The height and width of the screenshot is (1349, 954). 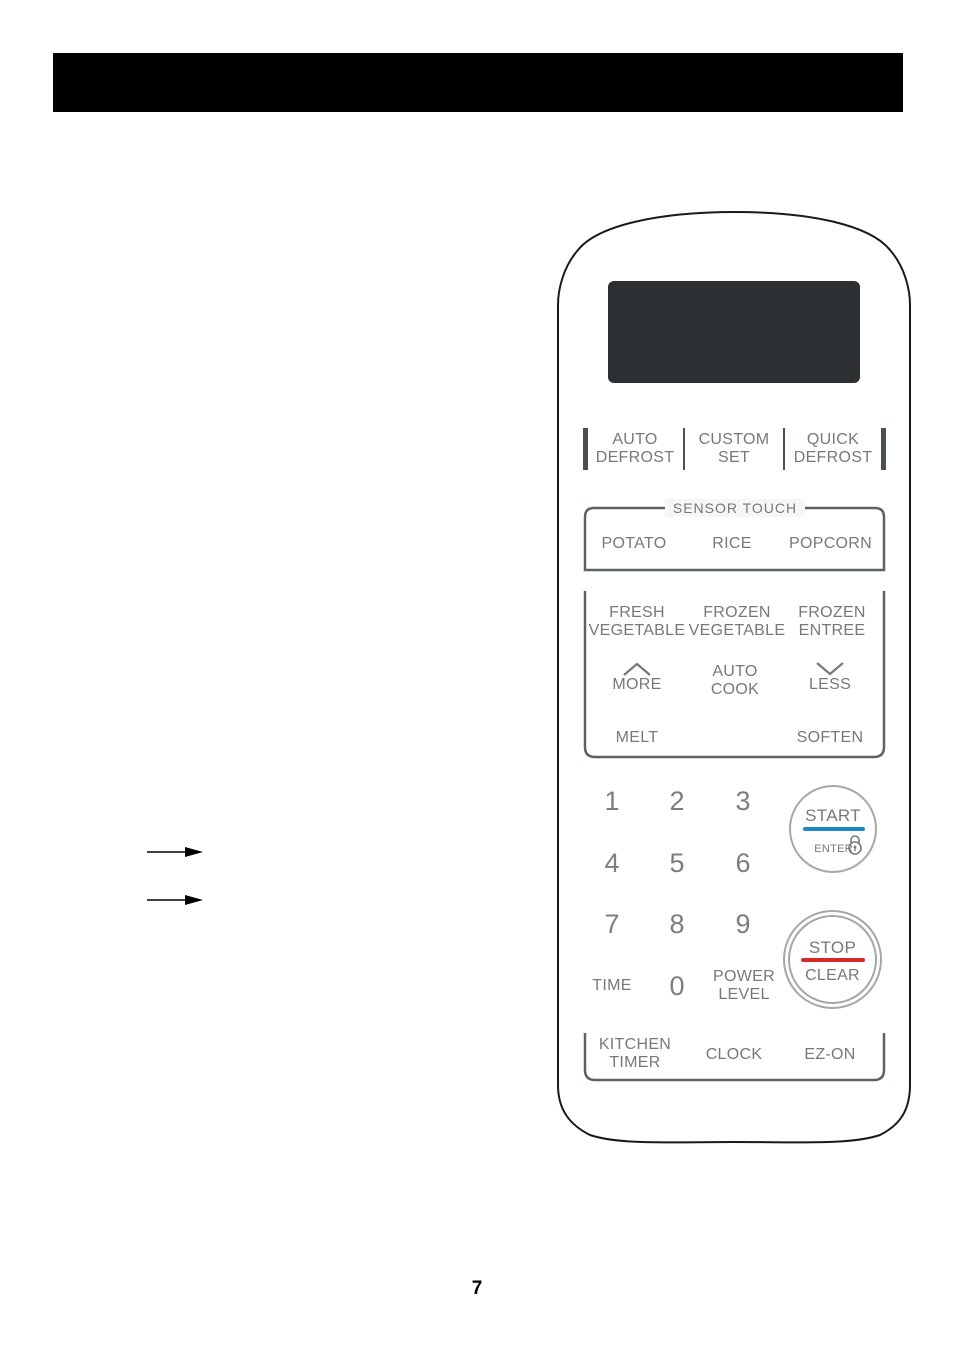 I want to click on stop-label: STOP, so click(x=832, y=947).